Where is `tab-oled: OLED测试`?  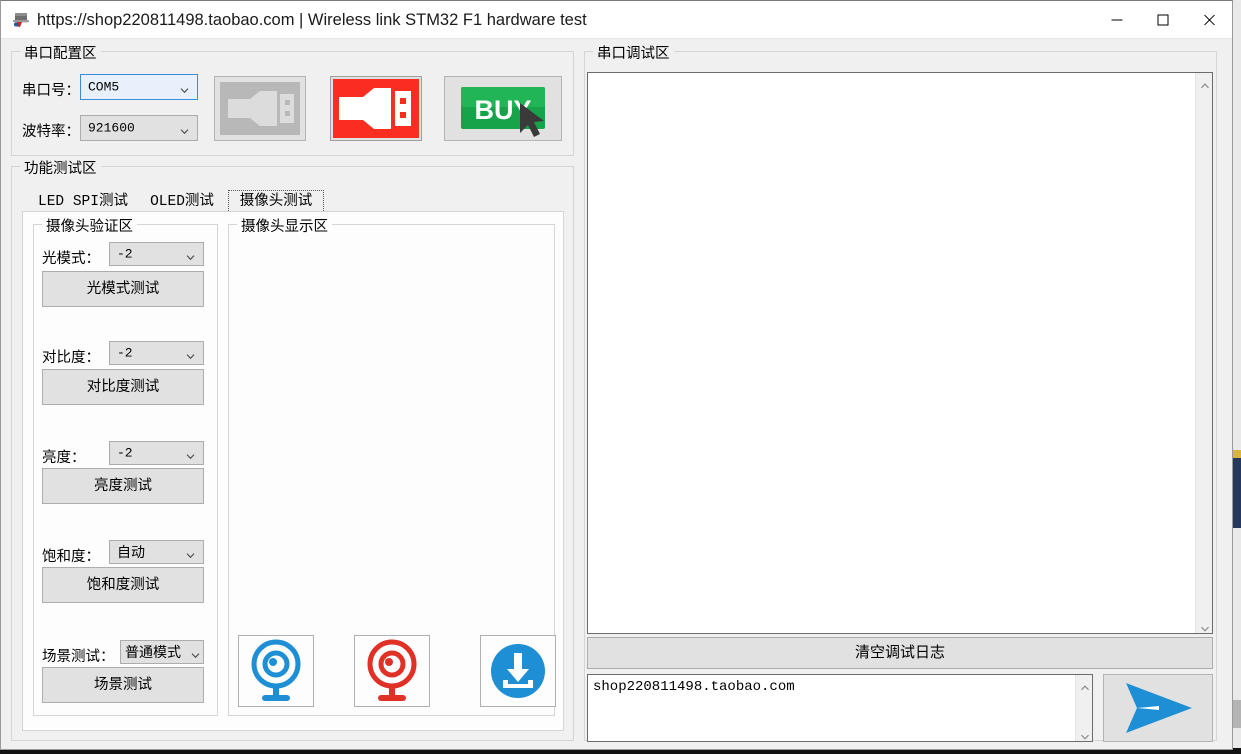 tab-oled: OLED测试 is located at coordinates (182, 202).